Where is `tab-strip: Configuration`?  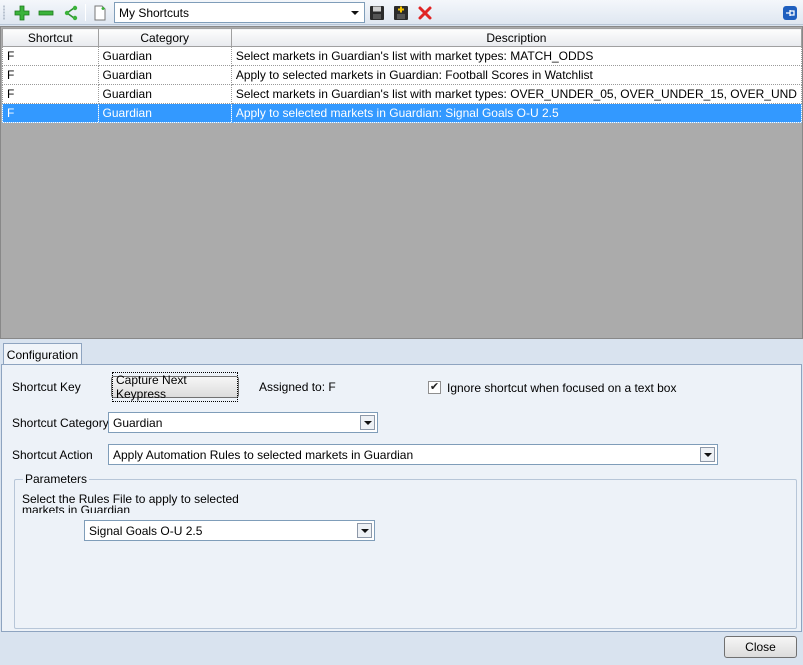 tab-strip: Configuration is located at coordinates (401, 353).